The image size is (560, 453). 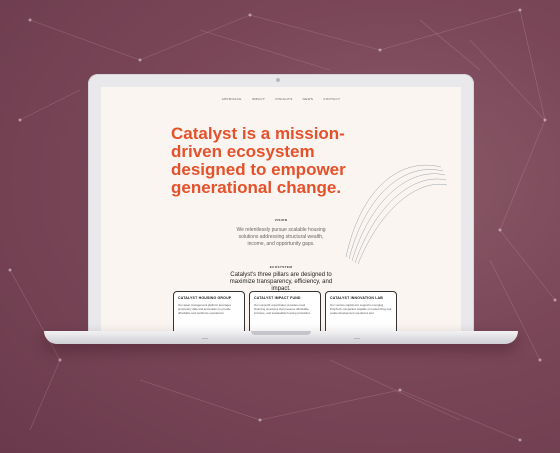 What do you see at coordinates (232, 99) in the screenshot?
I see `nav-link-approach: Approach` at bounding box center [232, 99].